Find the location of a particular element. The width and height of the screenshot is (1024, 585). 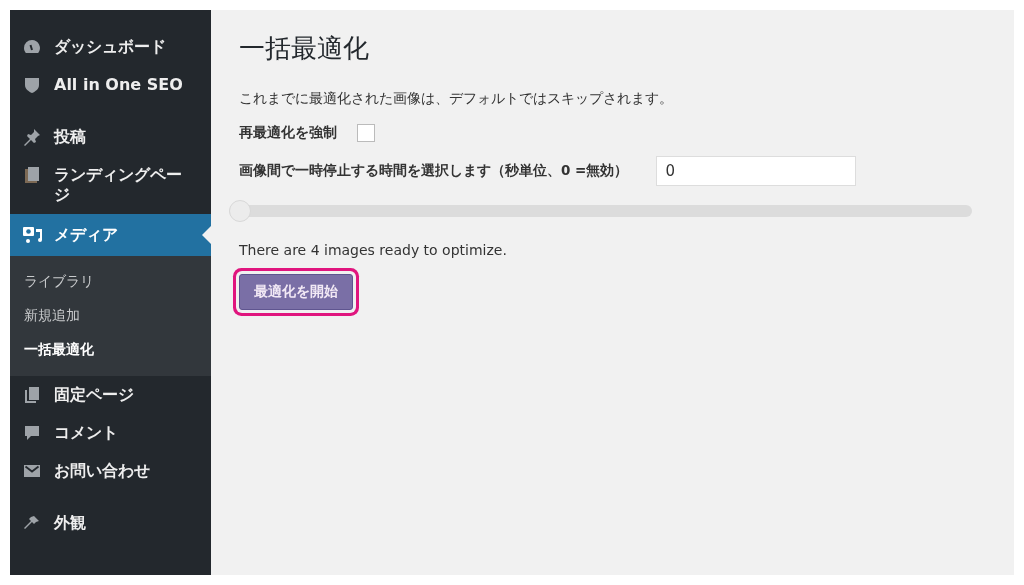

menu-item: 投稿 is located at coordinates (110, 137).